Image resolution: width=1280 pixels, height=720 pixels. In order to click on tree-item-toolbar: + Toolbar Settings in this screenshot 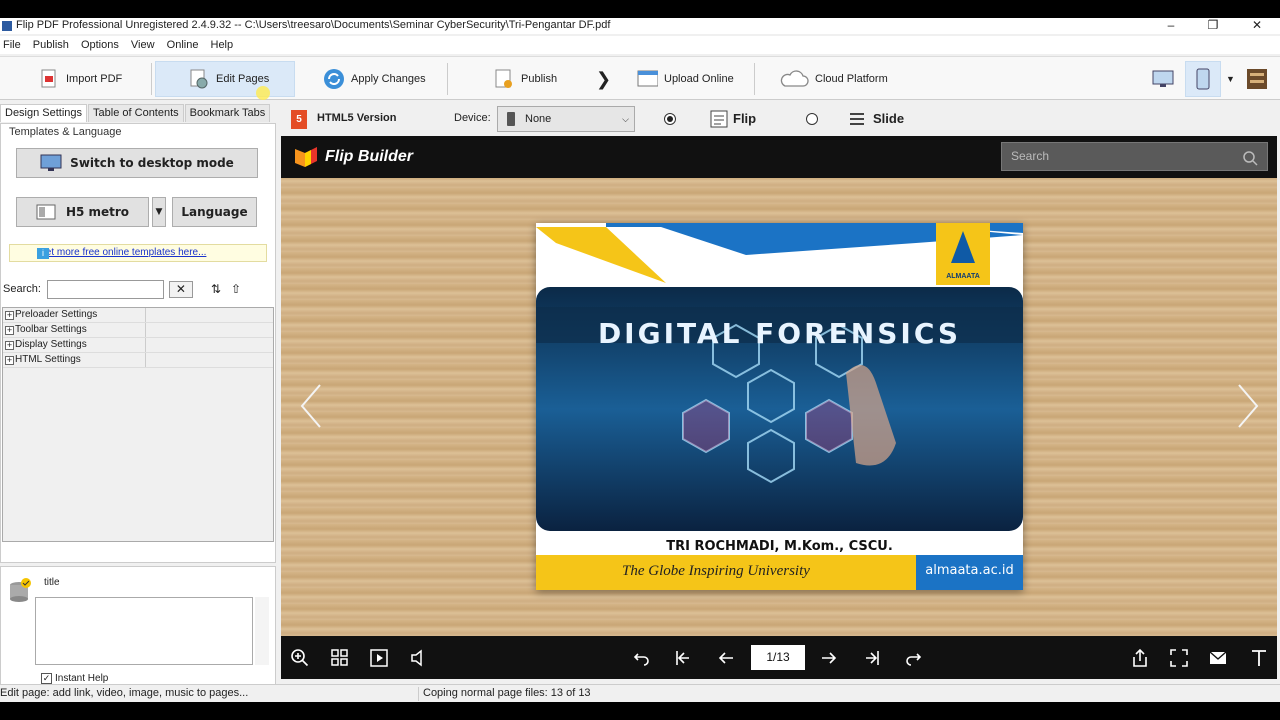, I will do `click(138, 330)`.